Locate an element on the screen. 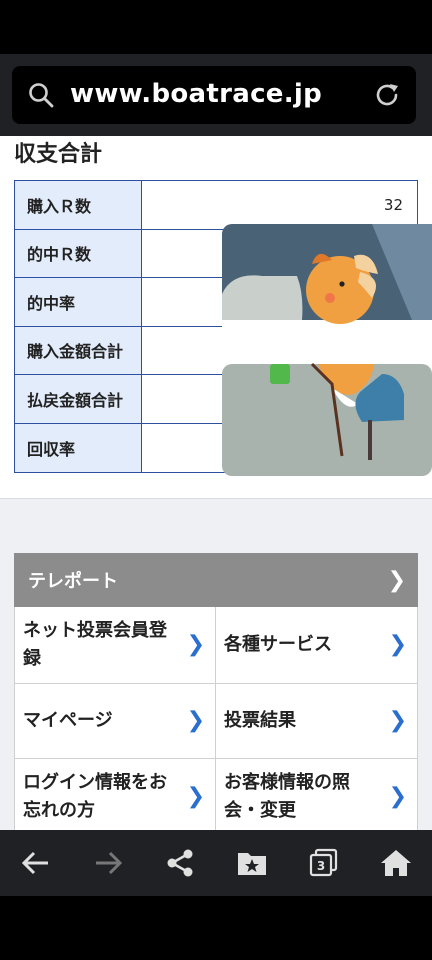  back-button is located at coordinates (36, 863).